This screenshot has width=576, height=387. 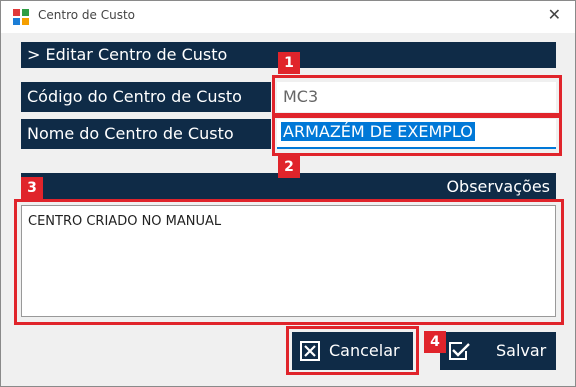 I want to click on check-box-icon, so click(x=459, y=351).